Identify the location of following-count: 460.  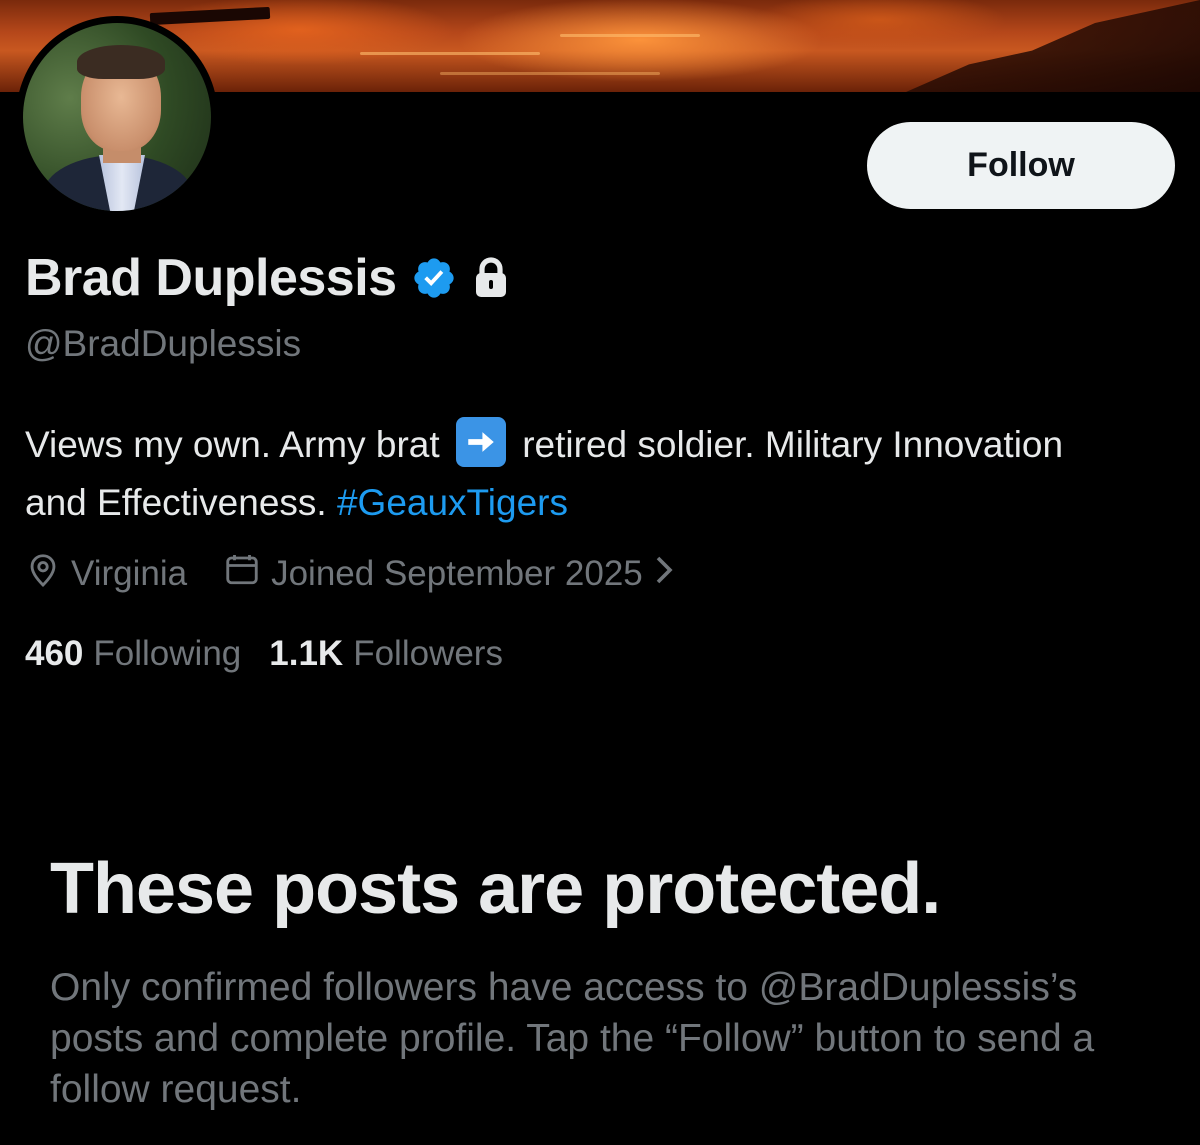
(54, 653).